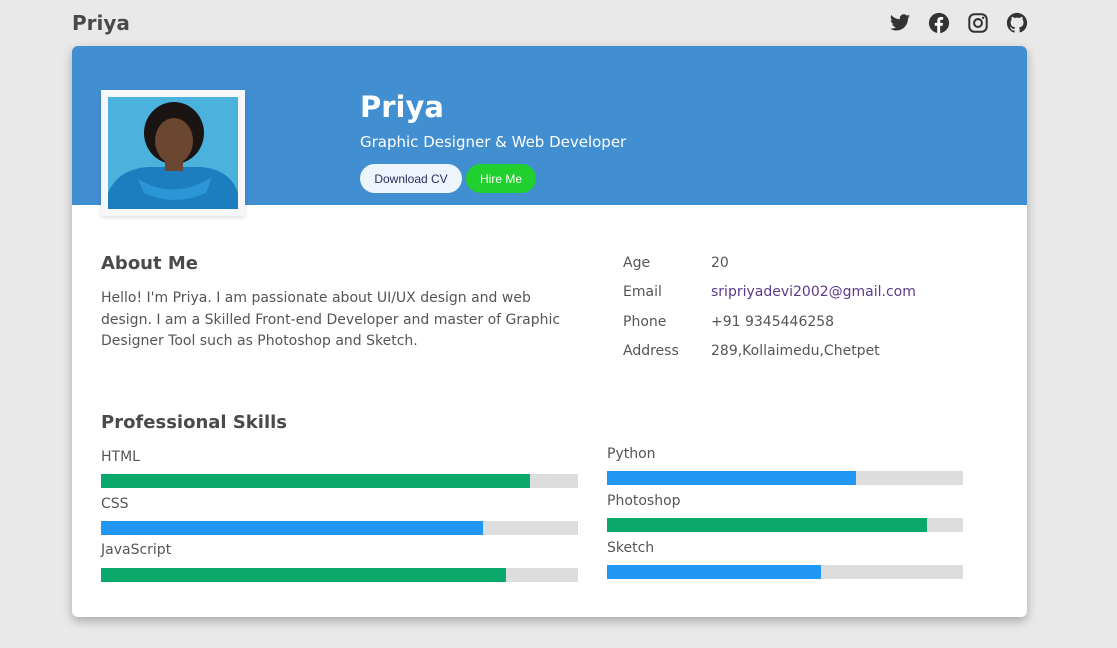 The image size is (1117, 648). I want to click on email-link: sripriyadevi2002@gmail.com, so click(813, 292).